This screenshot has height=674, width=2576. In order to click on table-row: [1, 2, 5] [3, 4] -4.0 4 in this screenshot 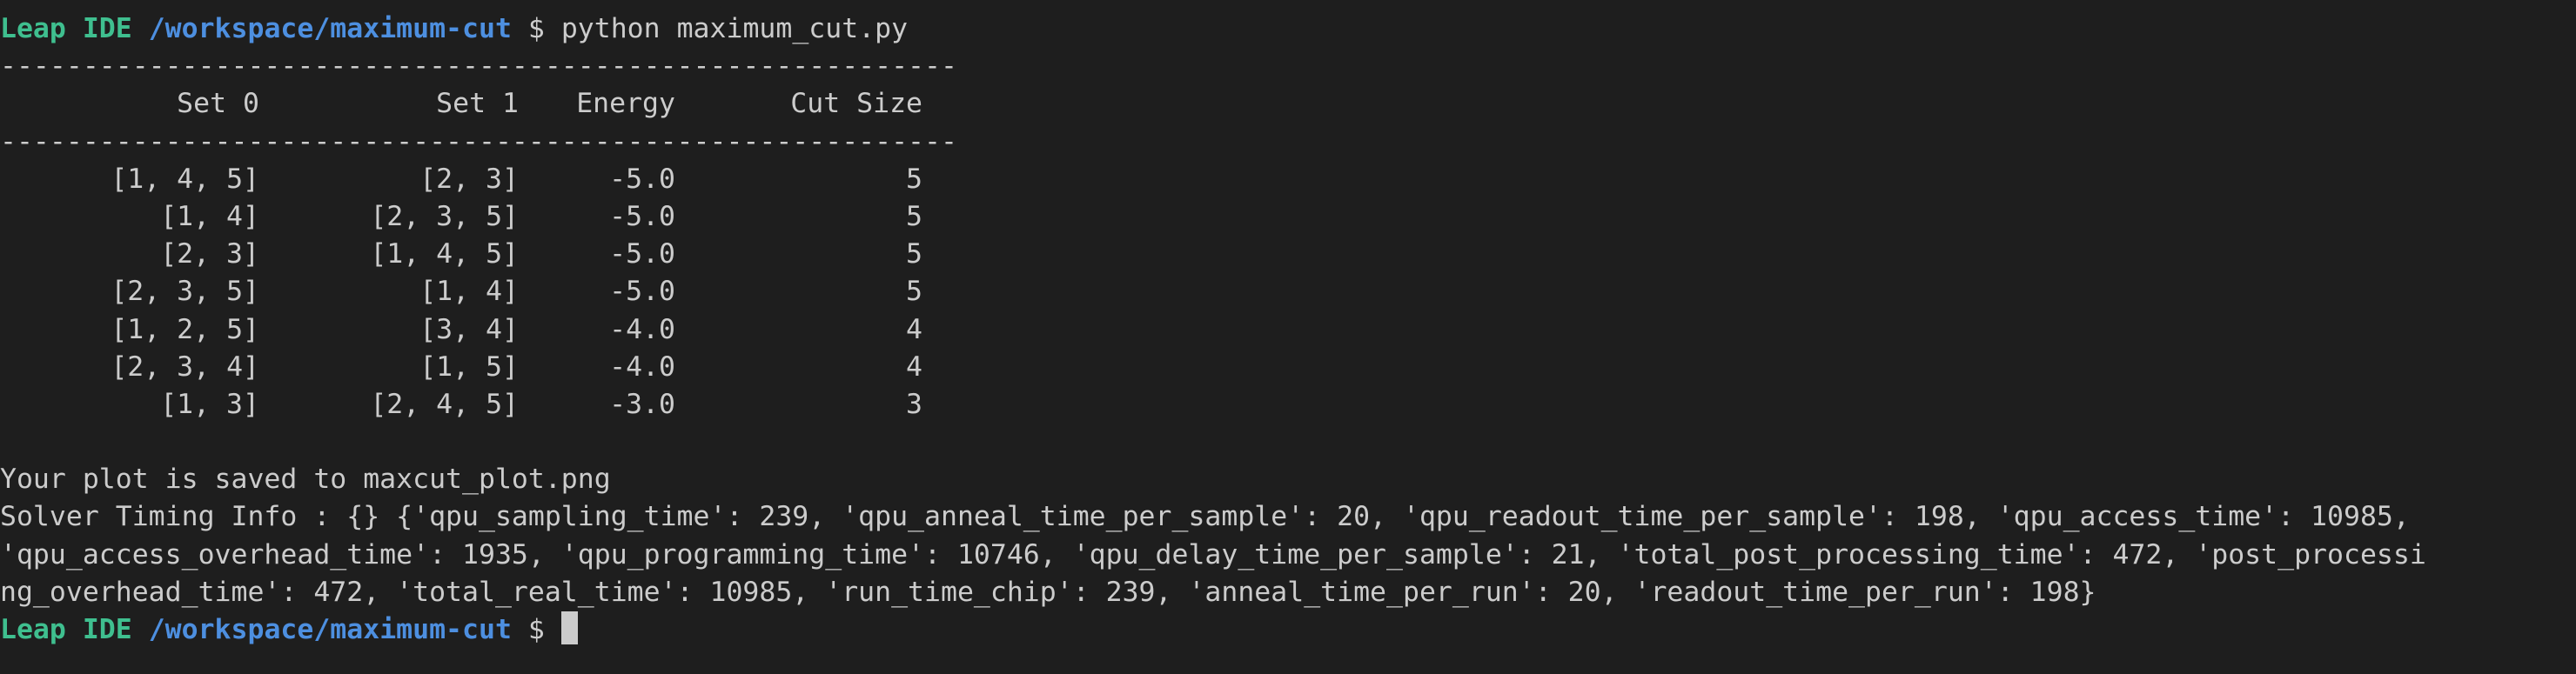, I will do `click(1288, 330)`.